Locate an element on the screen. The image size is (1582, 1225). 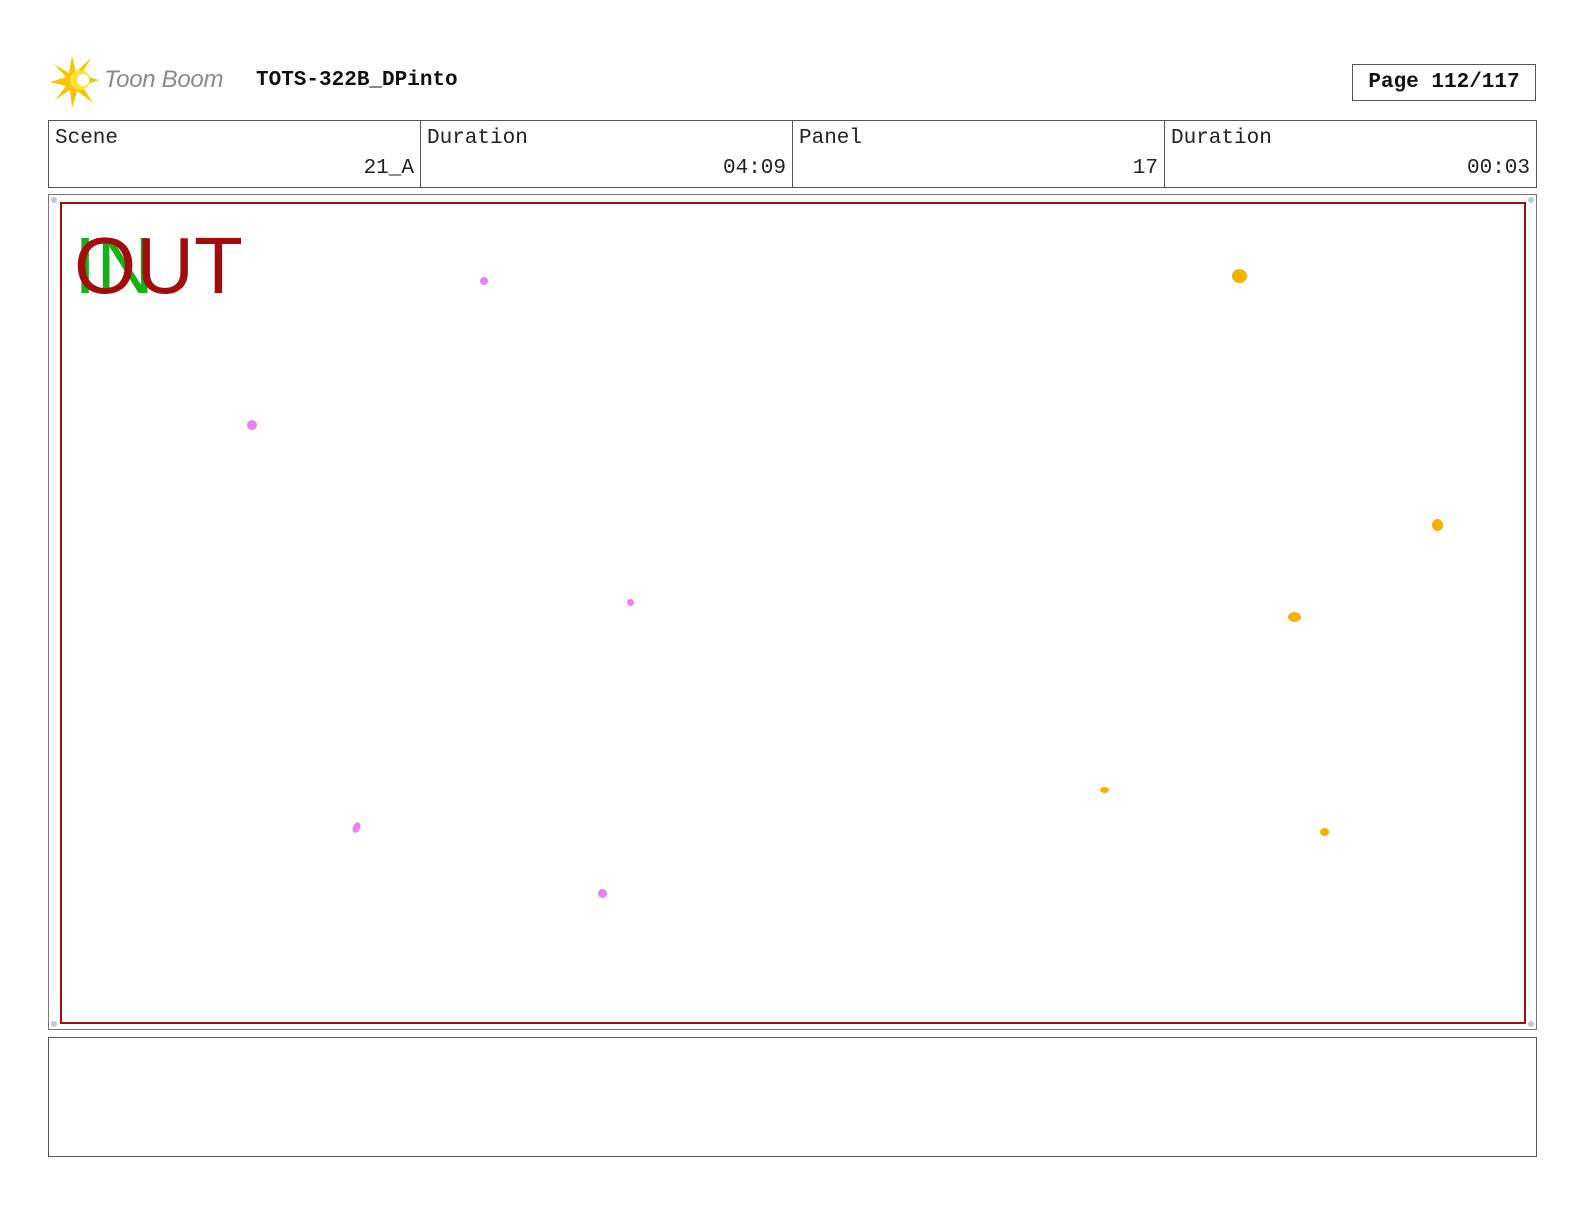
panel-duration-cell: Duration 00:03 is located at coordinates (1350, 154).